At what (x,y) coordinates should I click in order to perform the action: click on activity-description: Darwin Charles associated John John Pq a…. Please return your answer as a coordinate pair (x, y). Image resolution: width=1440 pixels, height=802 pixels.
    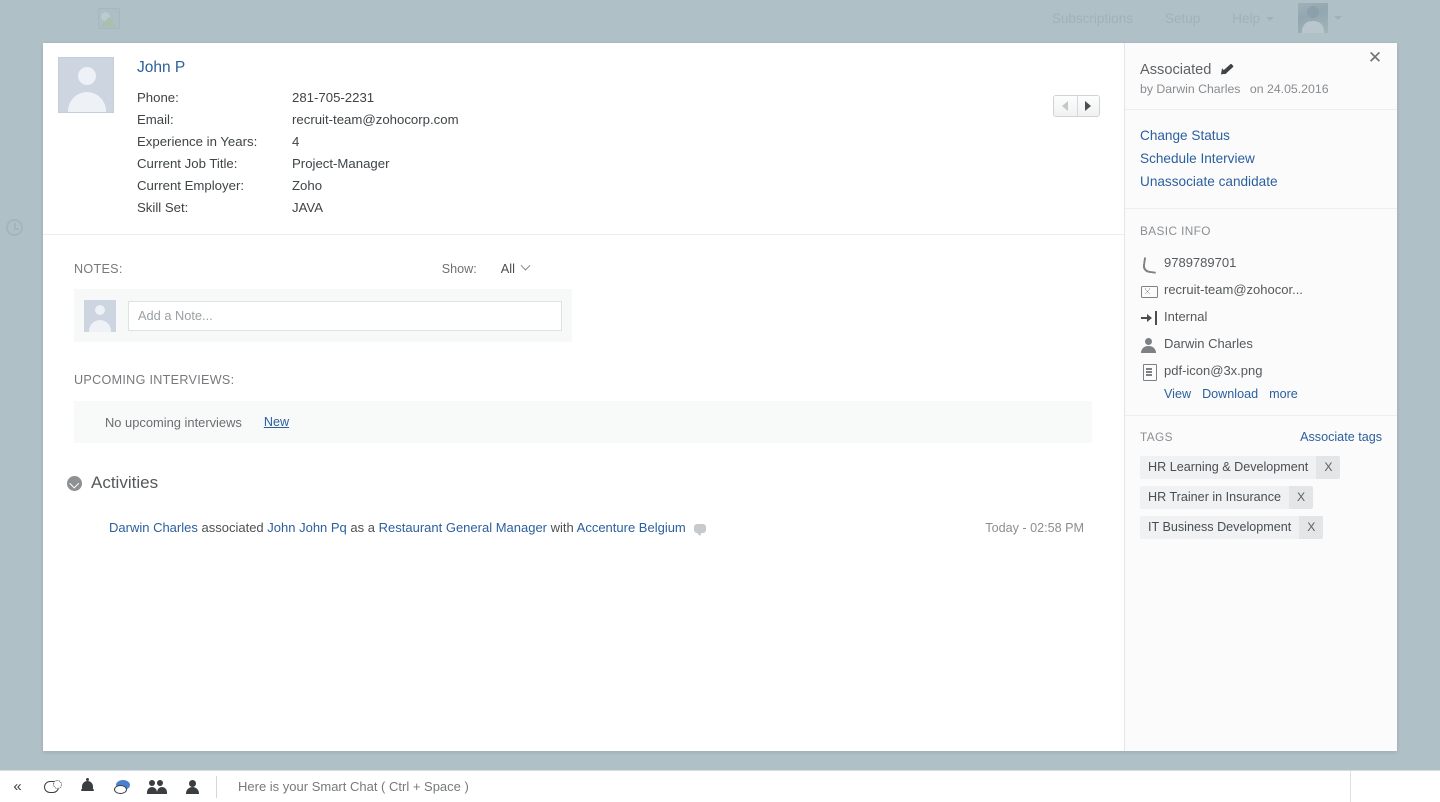
    Looking at the image, I should click on (408, 528).